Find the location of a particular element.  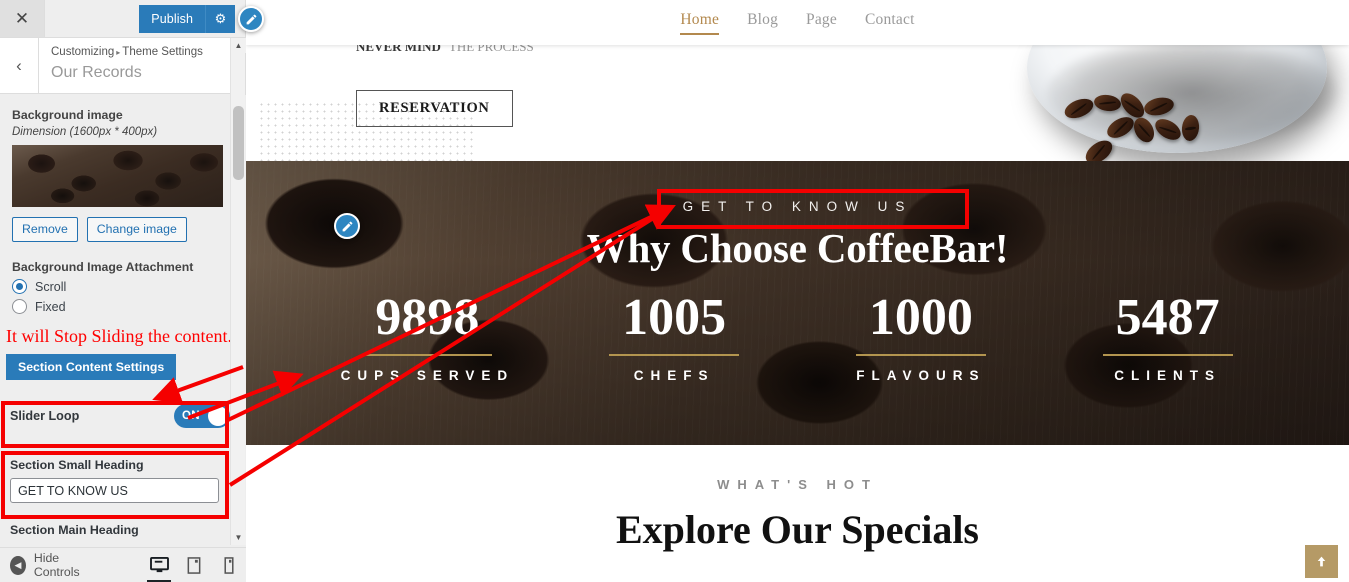

image-actions: Remove Change image is located at coordinates (123, 229).